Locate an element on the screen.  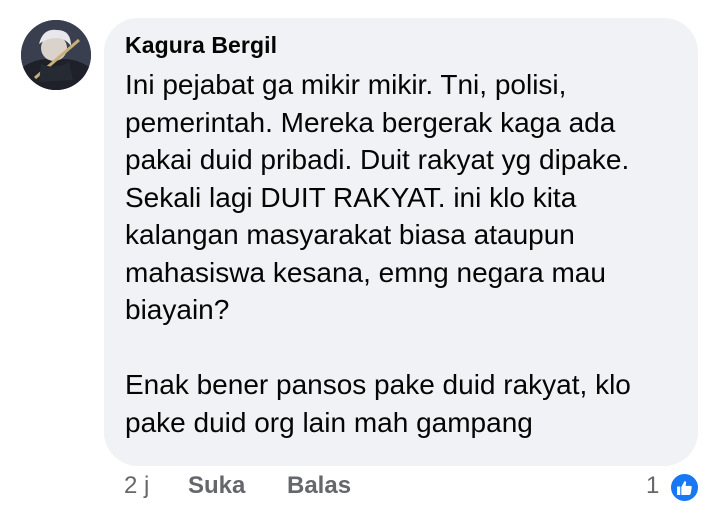
avatar is located at coordinates (56, 55).